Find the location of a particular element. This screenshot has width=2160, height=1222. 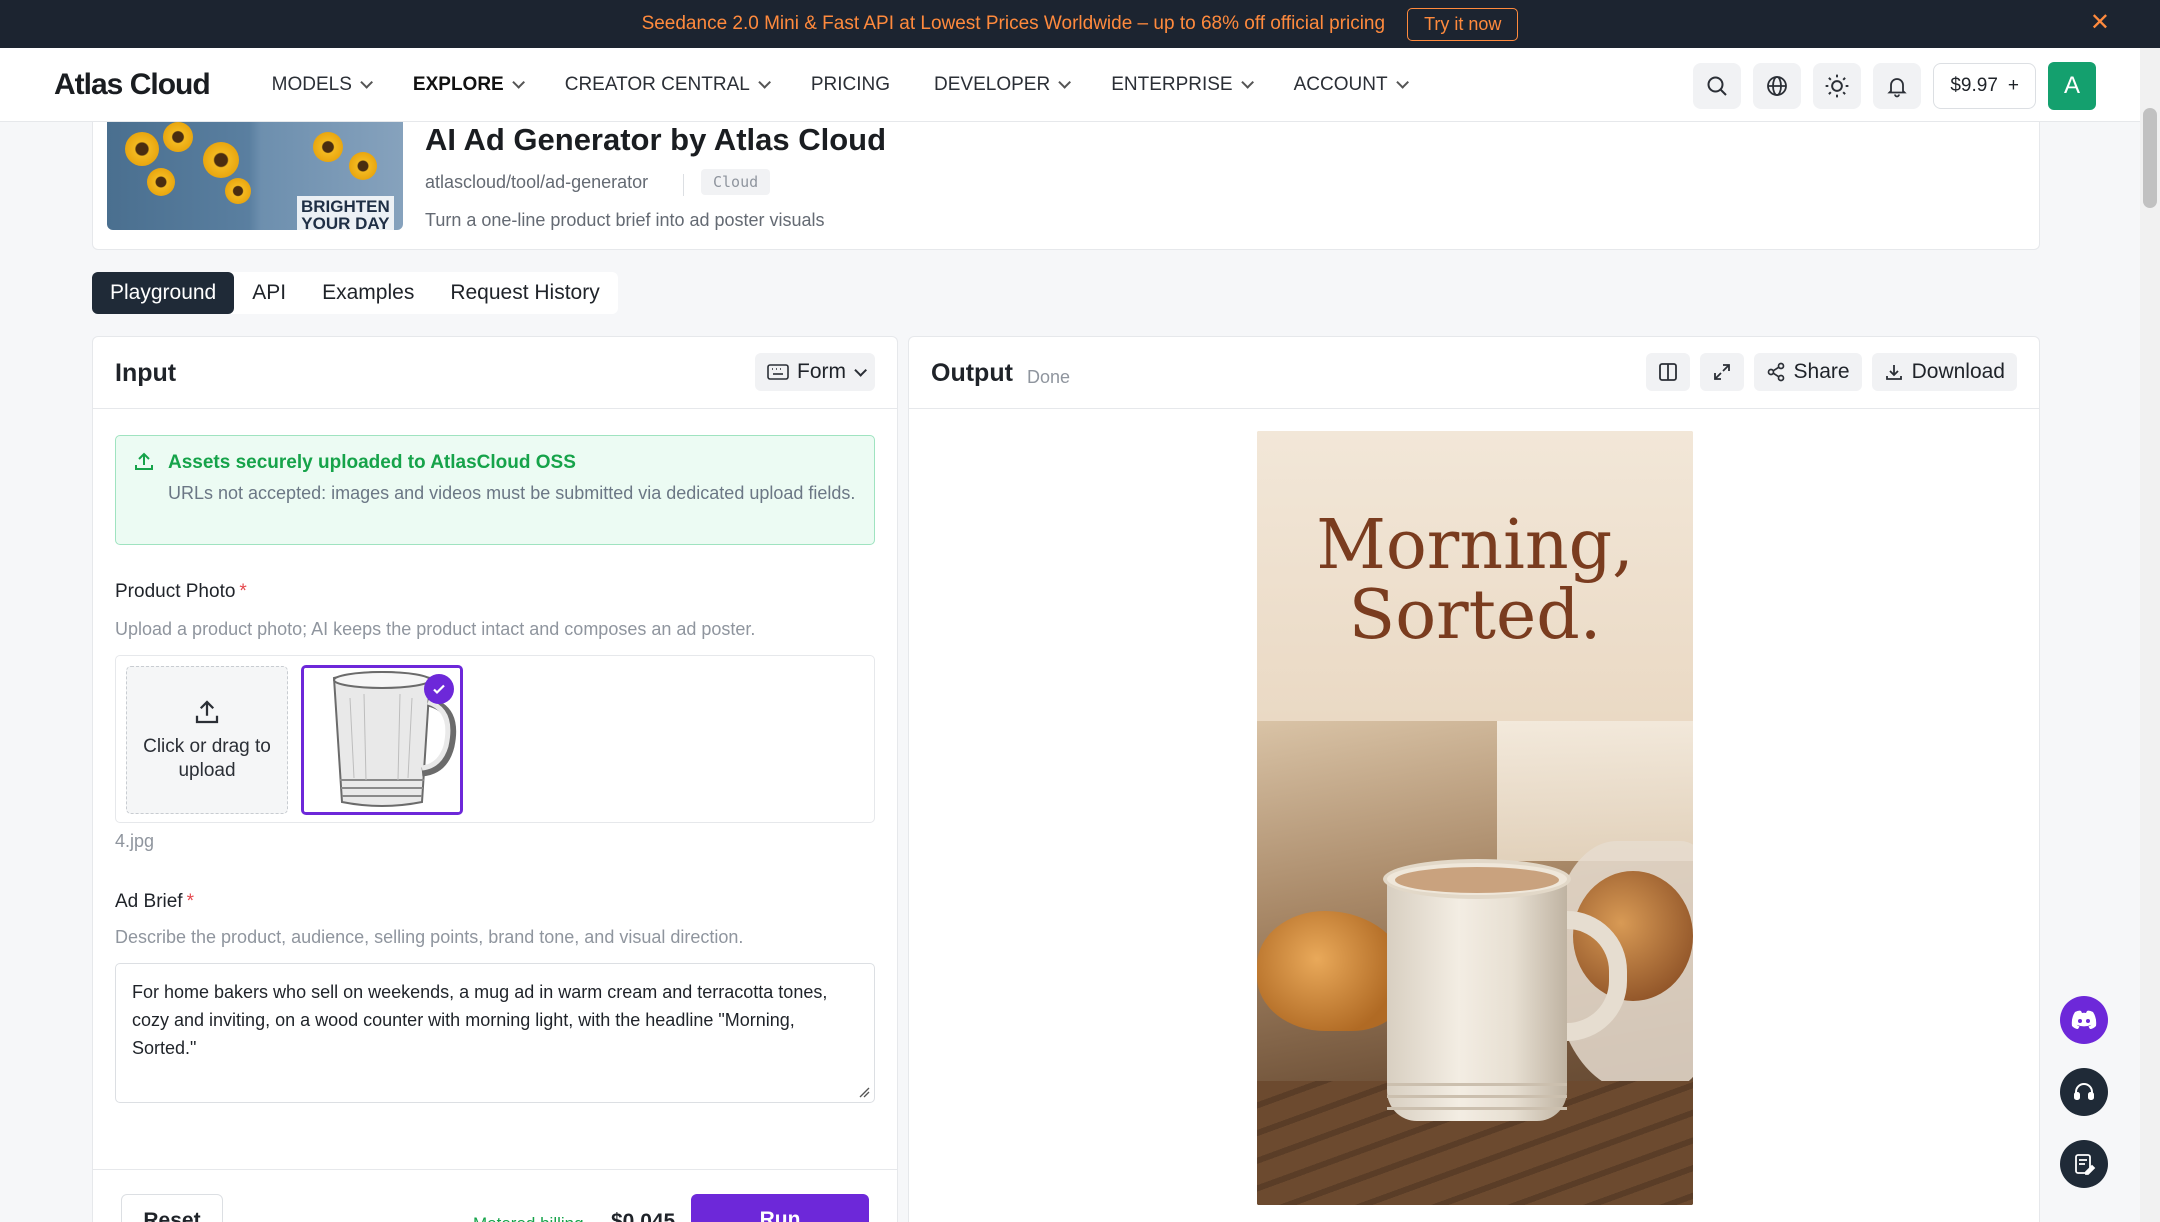

download-button: Download is located at coordinates (1944, 372).